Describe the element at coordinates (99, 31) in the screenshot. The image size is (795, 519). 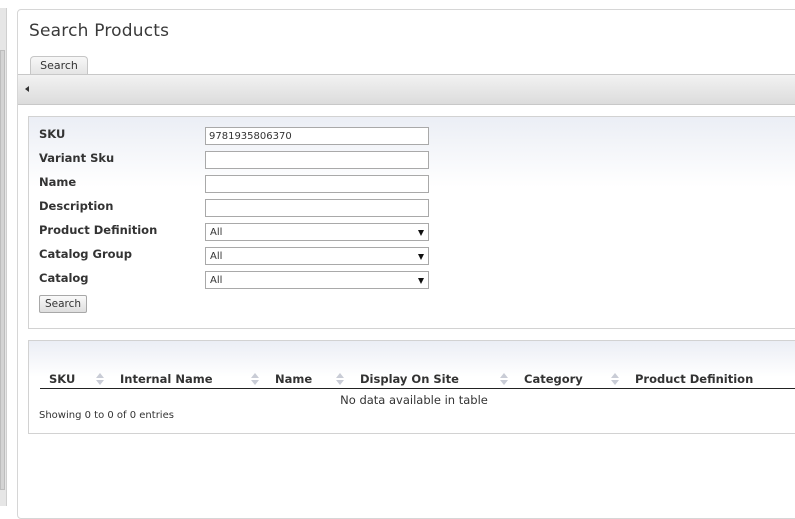
I see `page-title: Search Products` at that location.